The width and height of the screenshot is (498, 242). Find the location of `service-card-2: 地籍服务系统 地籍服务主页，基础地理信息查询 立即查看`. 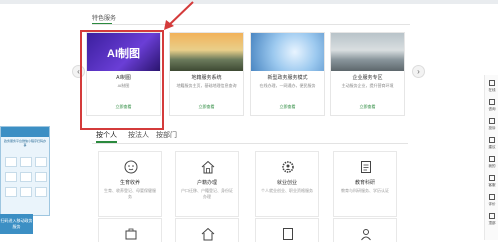

service-card-2: 地籍服务系统 地籍服务主页，基础地理信息查询 立即查看 is located at coordinates (206, 74).